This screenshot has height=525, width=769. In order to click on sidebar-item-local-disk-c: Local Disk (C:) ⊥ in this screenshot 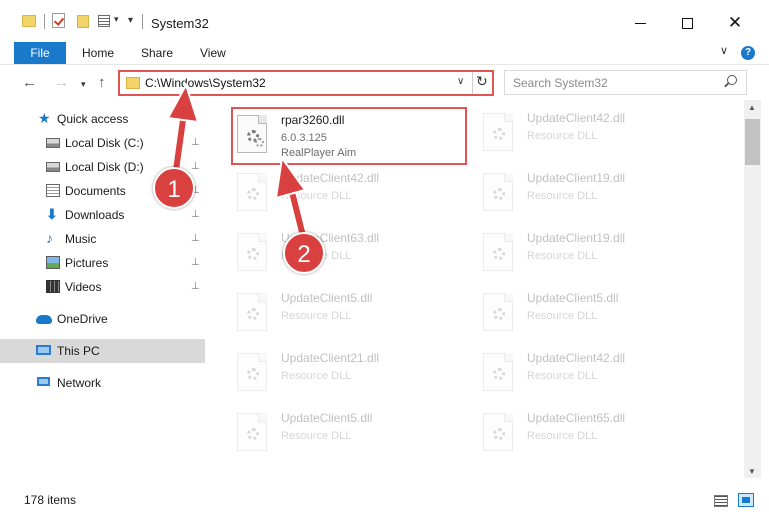, I will do `click(102, 143)`.